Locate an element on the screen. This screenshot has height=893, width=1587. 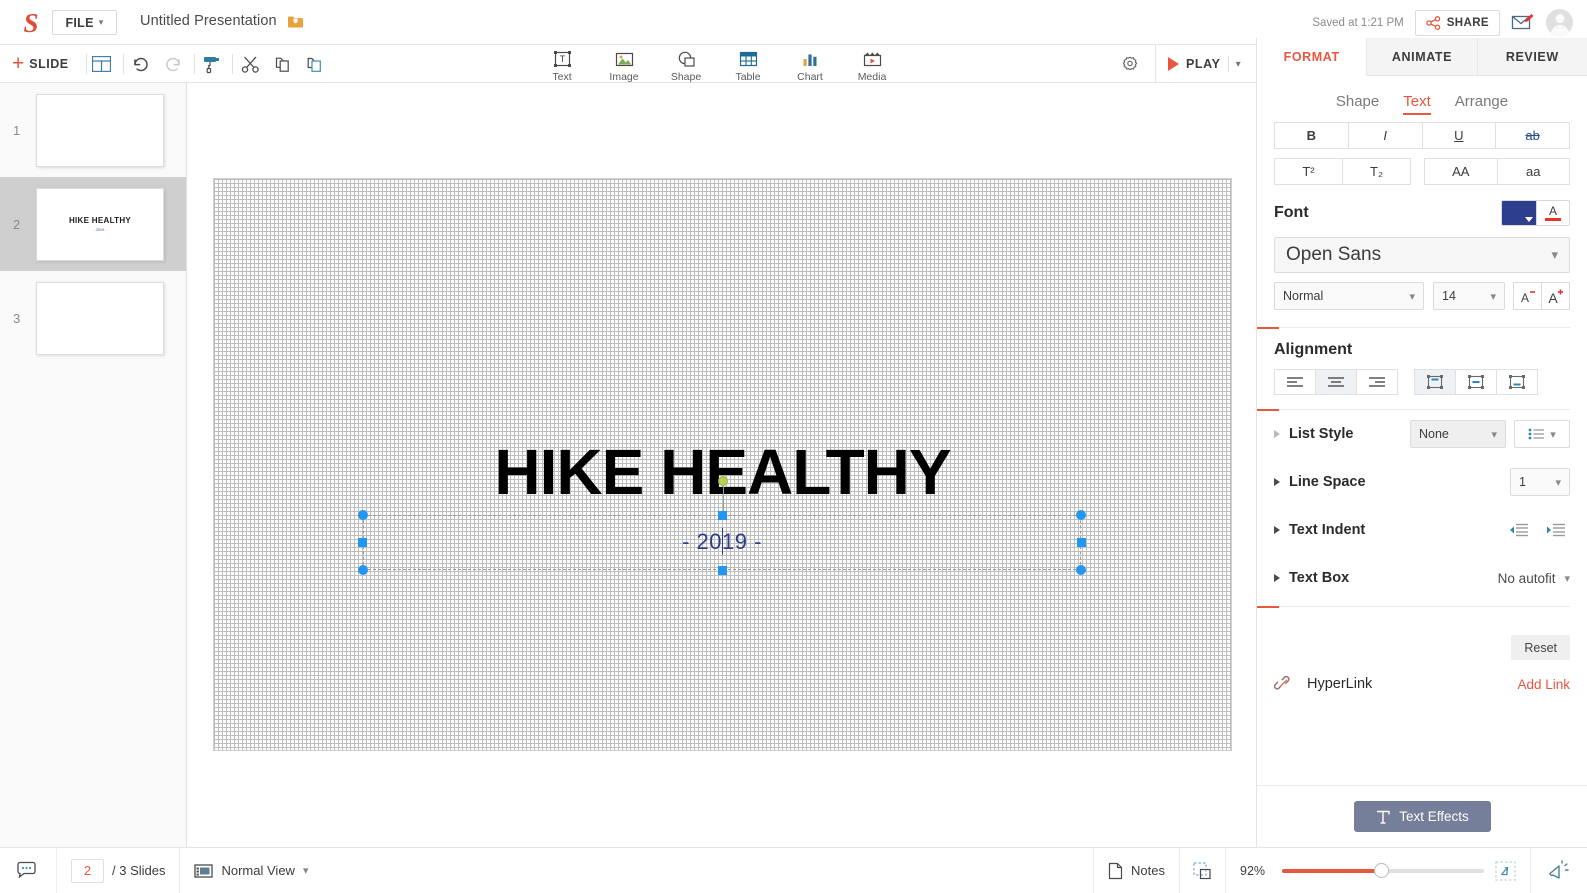
format-painter-icon is located at coordinates (211, 64).